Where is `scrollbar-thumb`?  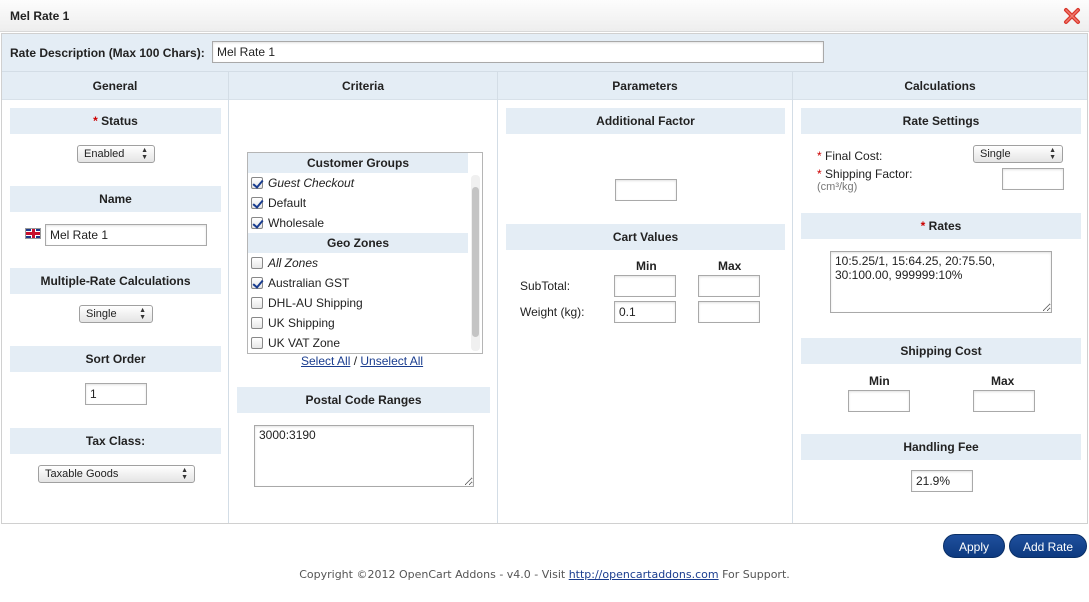 scrollbar-thumb is located at coordinates (475, 262).